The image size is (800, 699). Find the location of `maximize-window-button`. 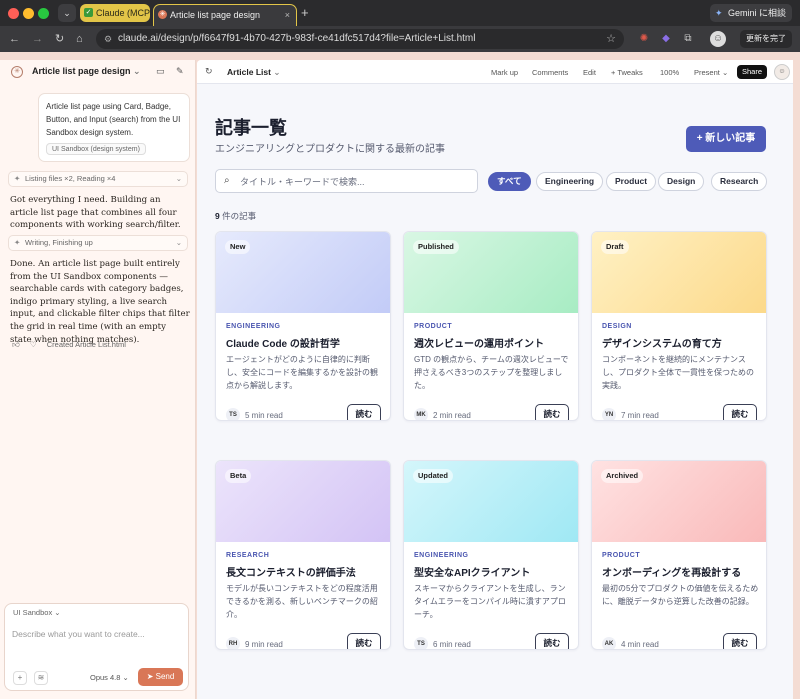

maximize-window-button is located at coordinates (43, 13).